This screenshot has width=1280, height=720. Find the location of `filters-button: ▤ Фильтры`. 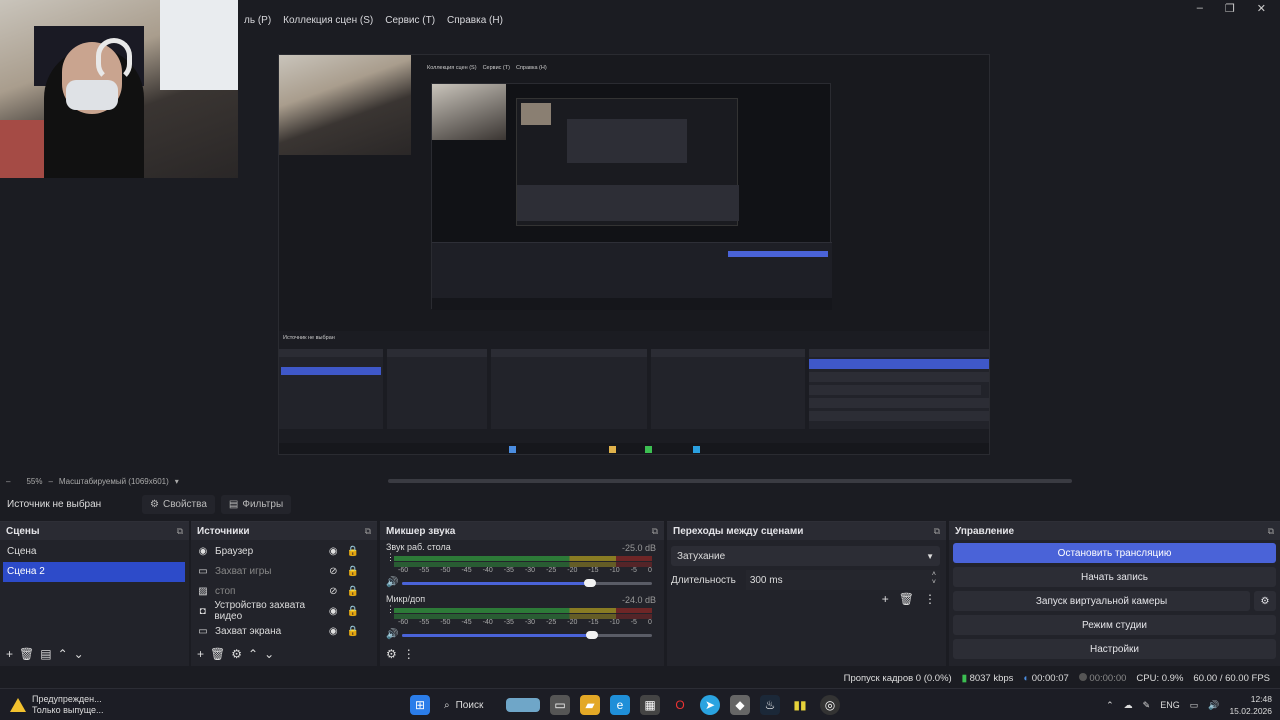

filters-button: ▤ Фильтры is located at coordinates (256, 504).